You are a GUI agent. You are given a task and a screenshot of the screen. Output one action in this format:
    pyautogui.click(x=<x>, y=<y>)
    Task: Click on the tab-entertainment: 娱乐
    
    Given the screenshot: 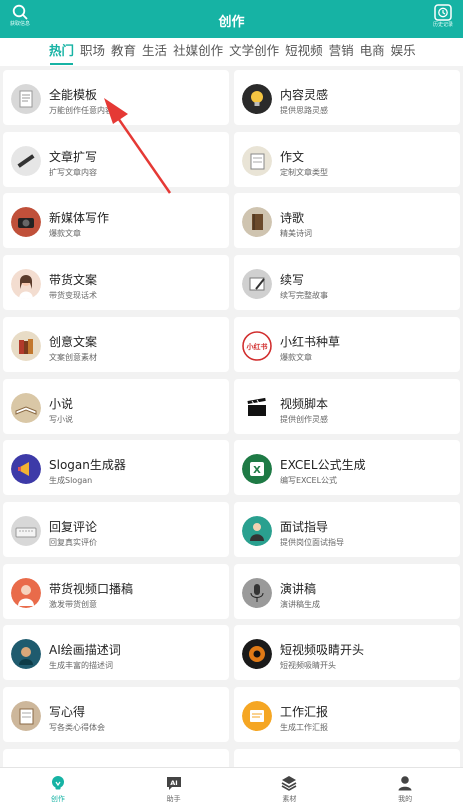 What is the action you would take?
    pyautogui.click(x=403, y=52)
    